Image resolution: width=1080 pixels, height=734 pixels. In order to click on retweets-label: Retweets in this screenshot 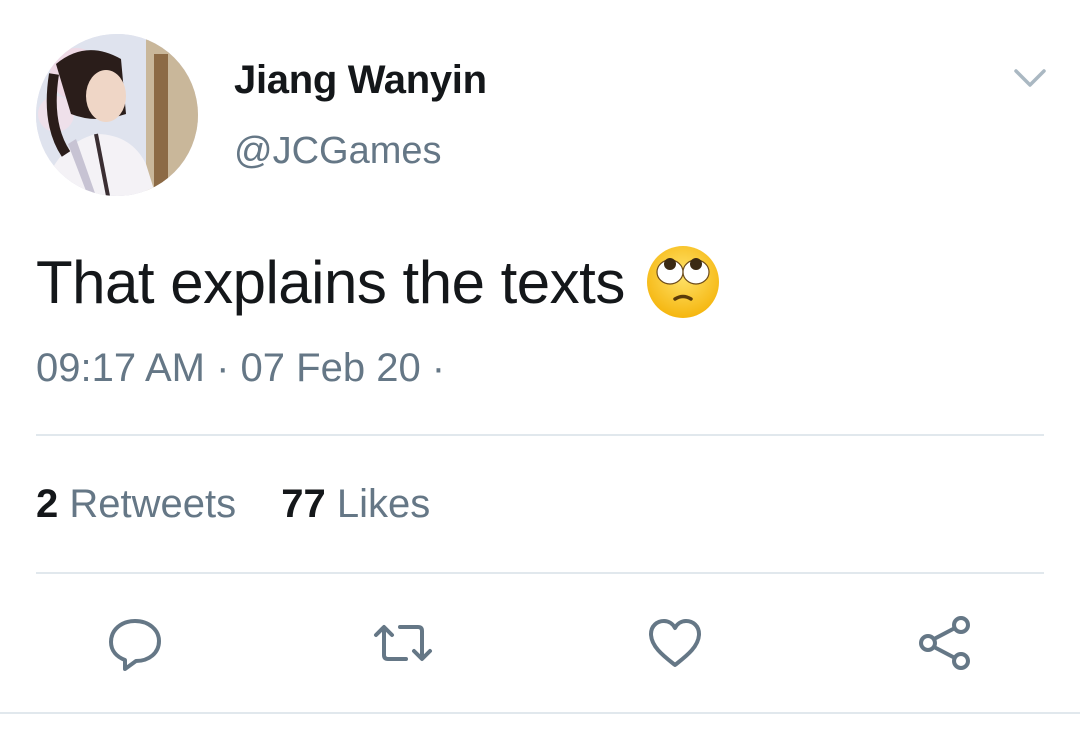, I will do `click(153, 504)`.